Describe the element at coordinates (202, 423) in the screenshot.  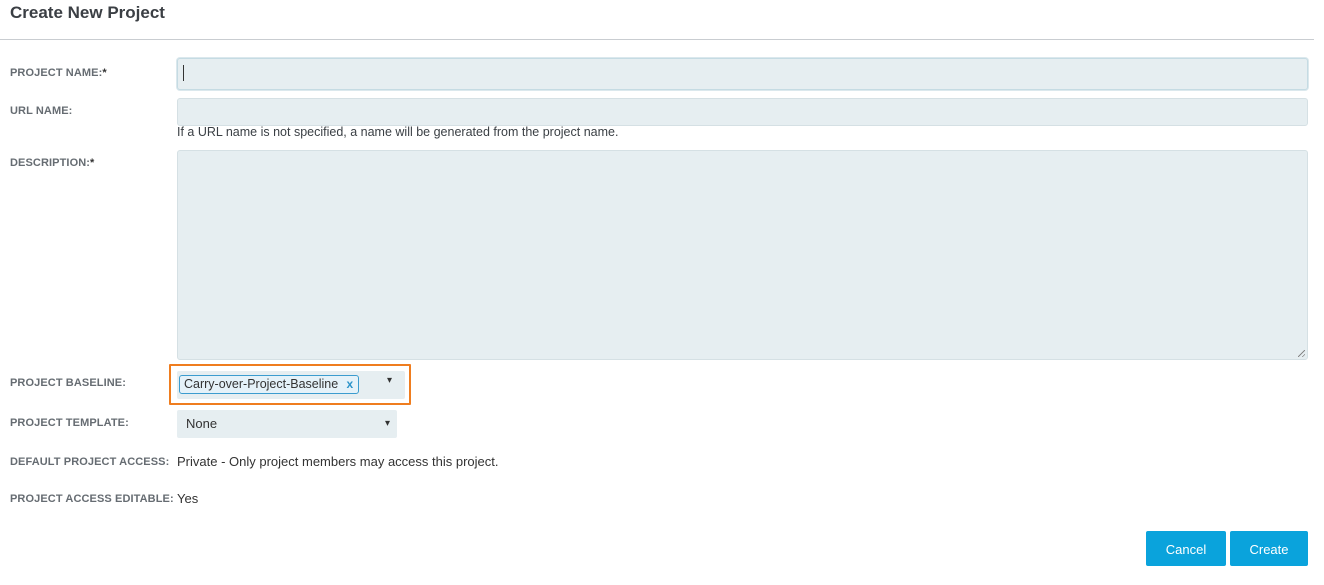
I see `project-template-value: None` at that location.